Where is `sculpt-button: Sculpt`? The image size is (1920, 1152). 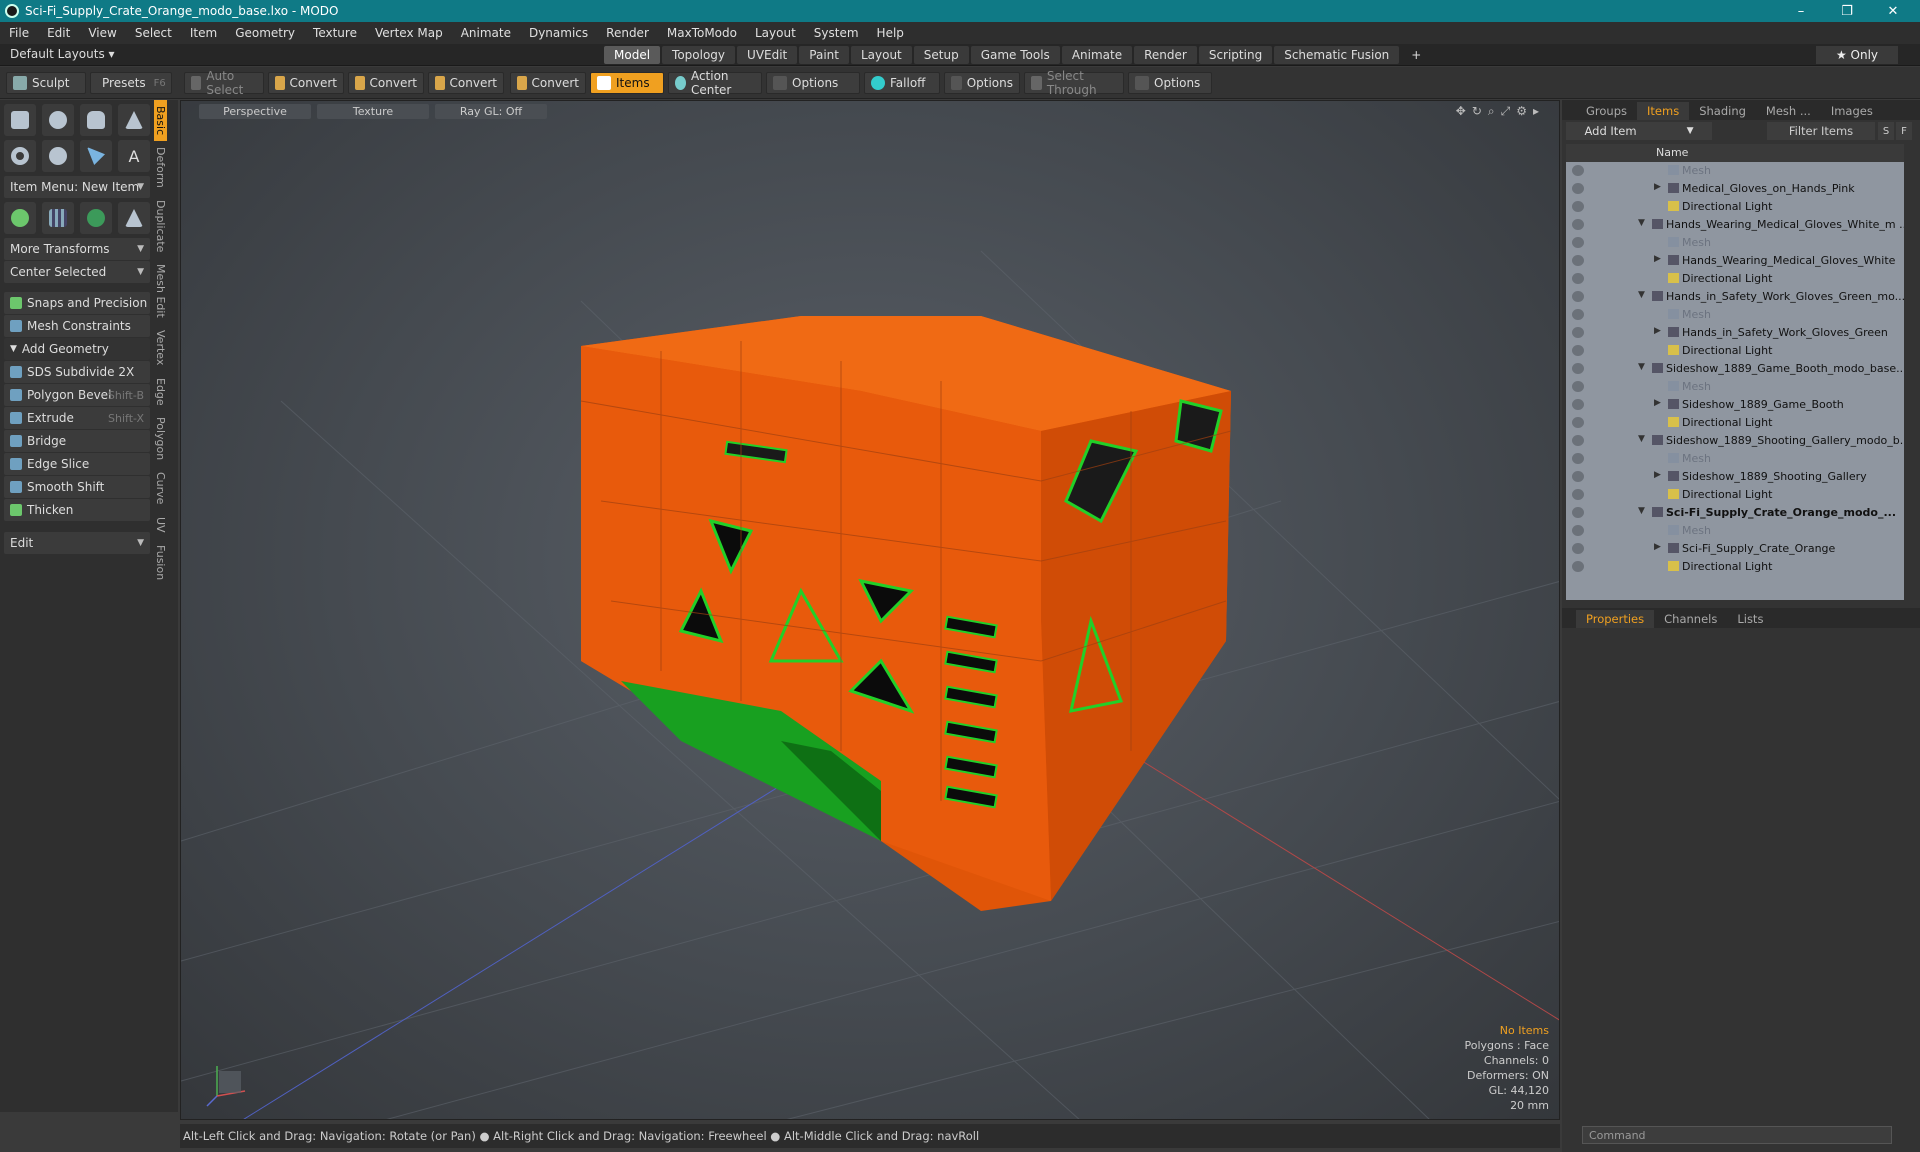
sculpt-button: Sculpt is located at coordinates (46, 83).